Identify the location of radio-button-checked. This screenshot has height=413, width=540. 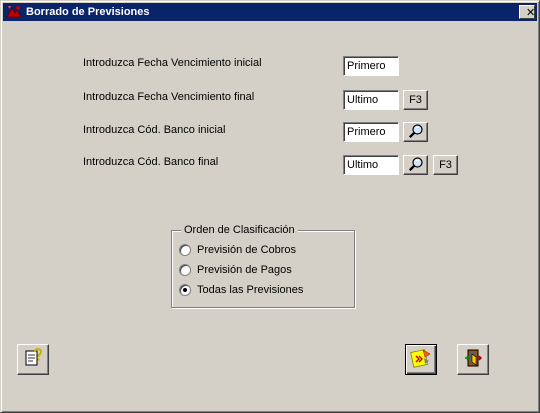
(185, 290).